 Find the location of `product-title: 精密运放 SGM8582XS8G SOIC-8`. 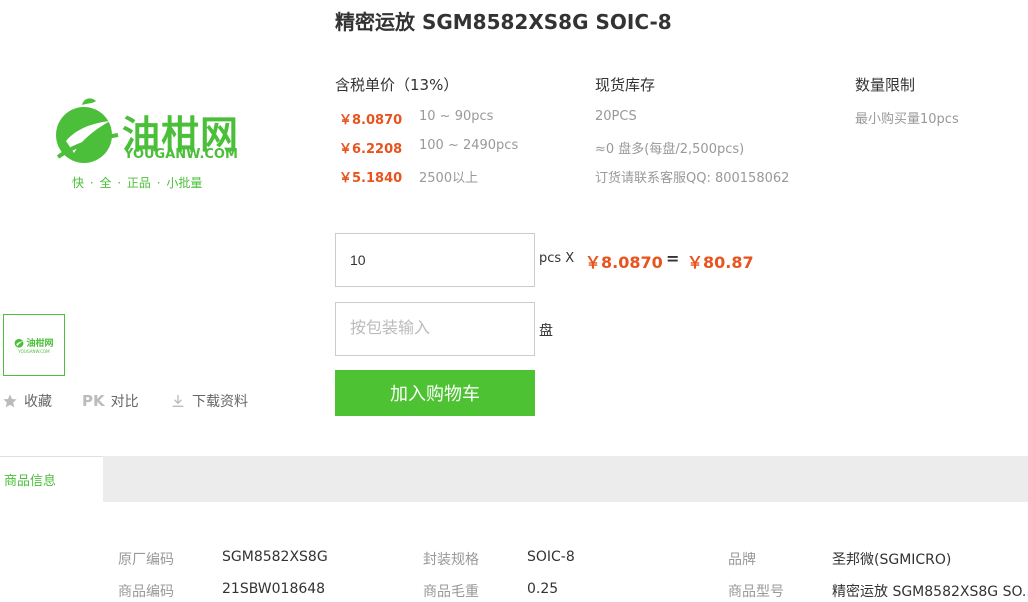

product-title: 精密运放 SGM8582XS8G SOIC-8 is located at coordinates (503, 22).